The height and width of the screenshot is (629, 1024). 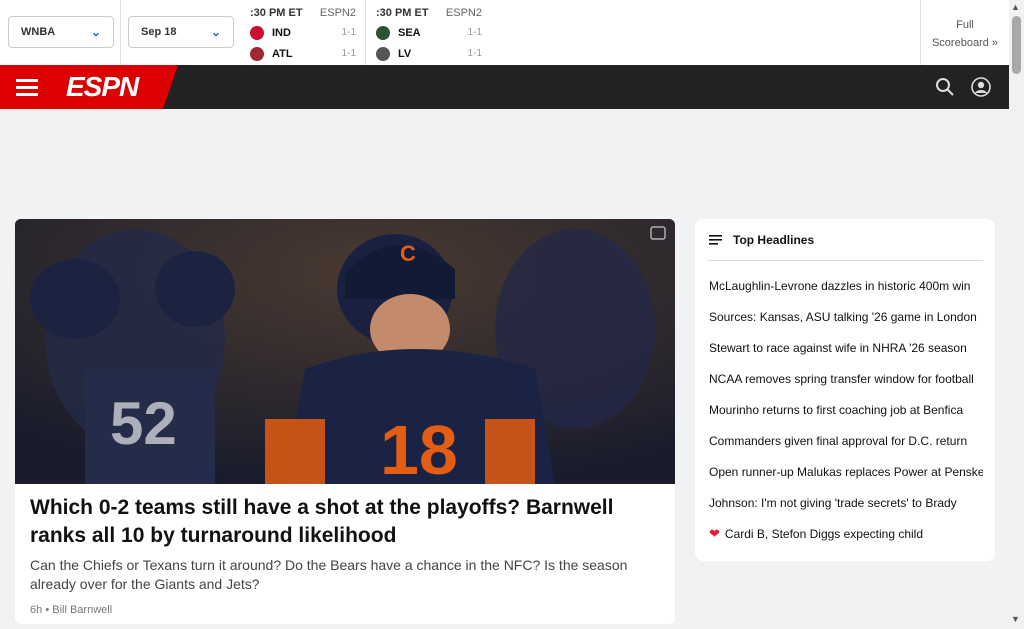 I want to click on scroll-down-arrow-icon: ▼, so click(x=1015, y=619).